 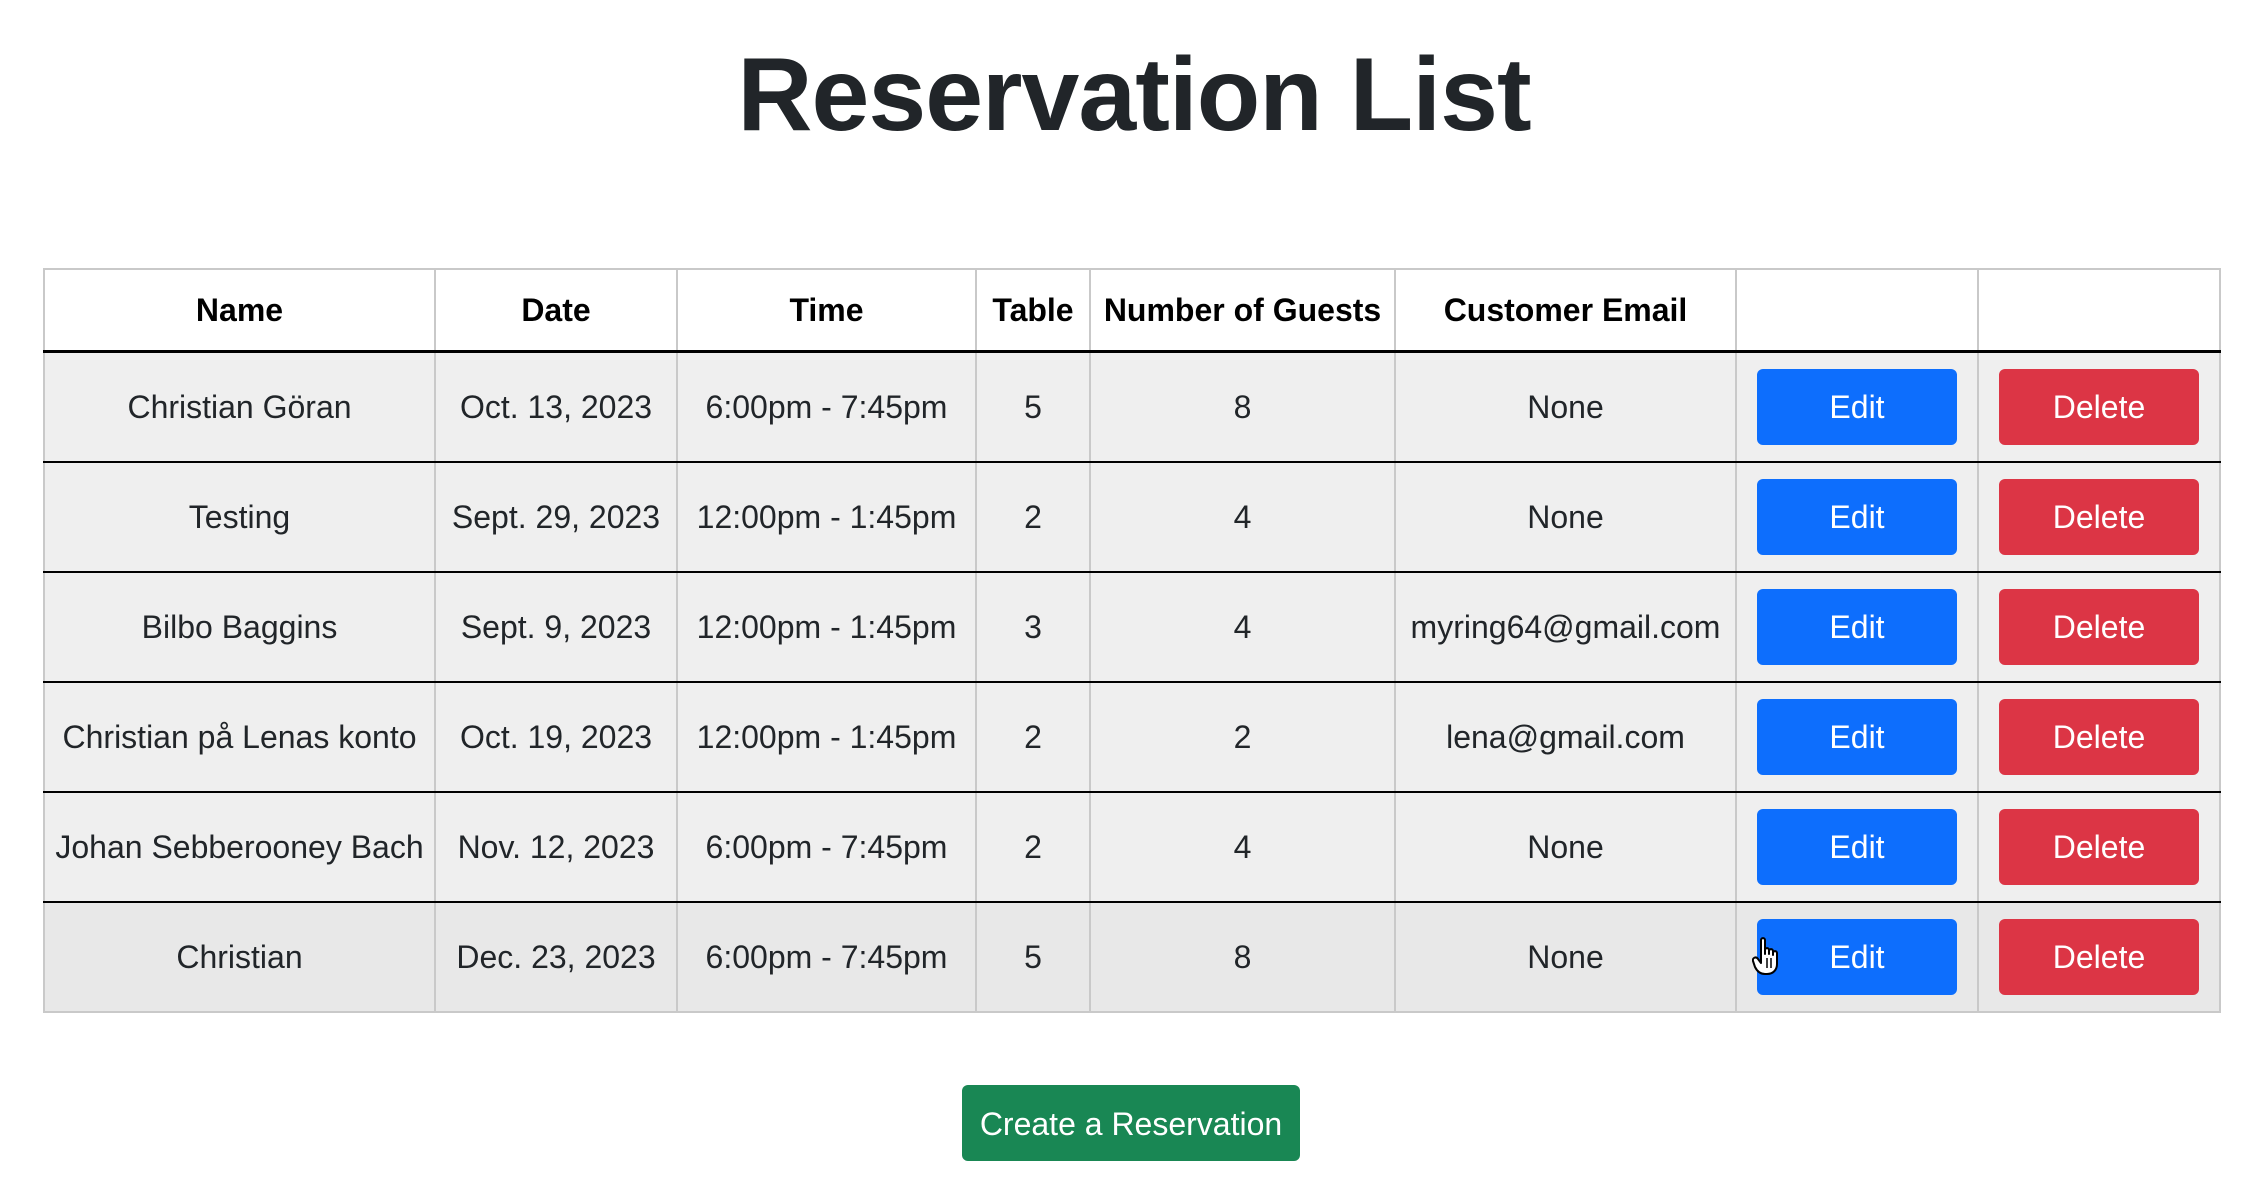 What do you see at coordinates (1033, 310) in the screenshot?
I see `header-table: Table` at bounding box center [1033, 310].